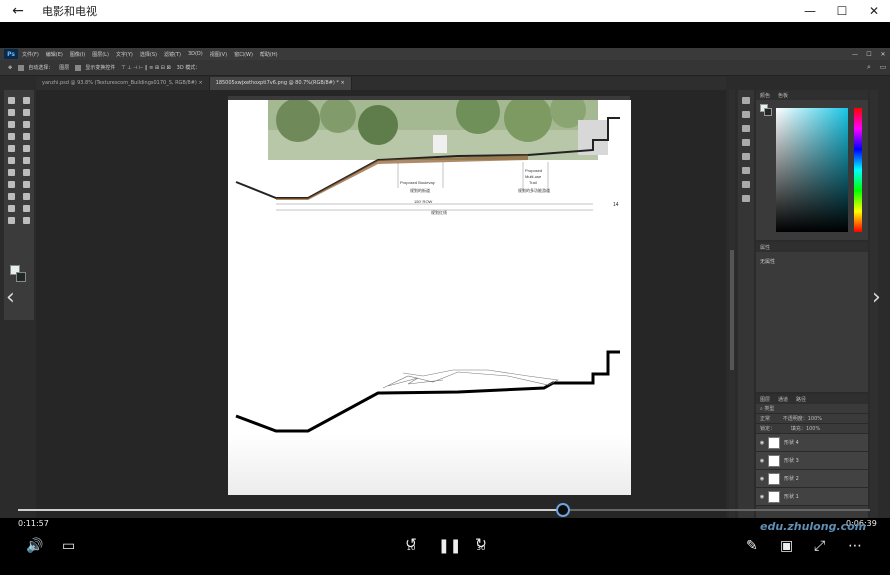 The height and width of the screenshot is (575, 890). I want to click on canvas-scroll-thumb, so click(732, 310).